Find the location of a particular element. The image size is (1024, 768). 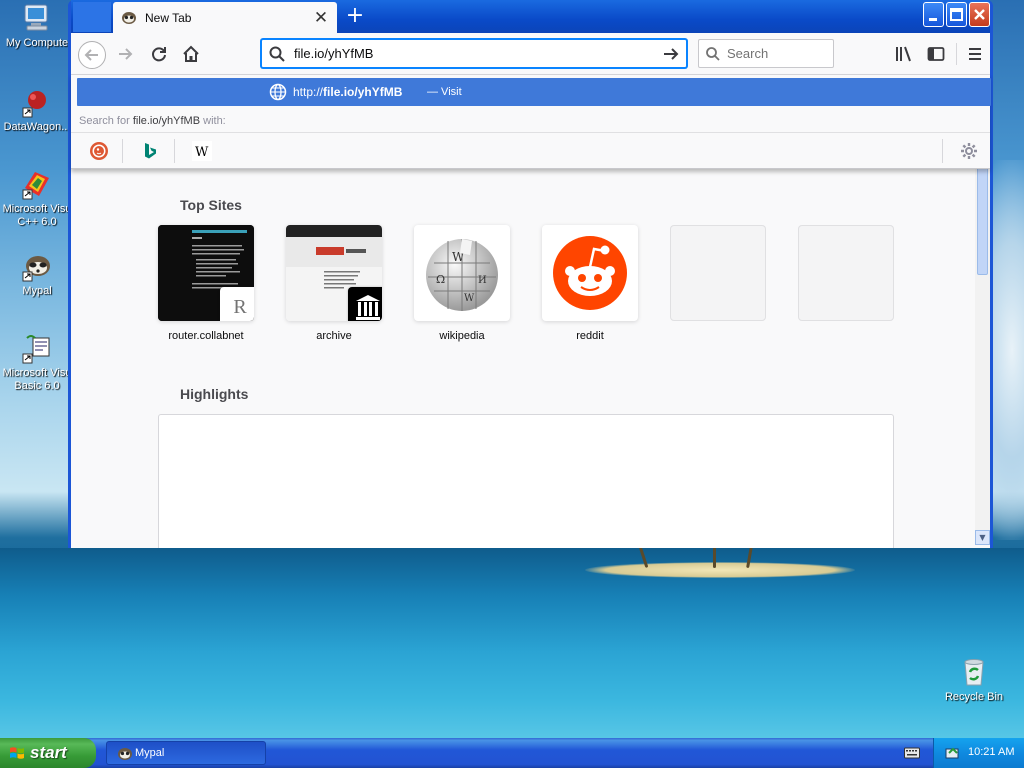

tab-new-tab: New Tab ✕ is located at coordinates (225, 17).